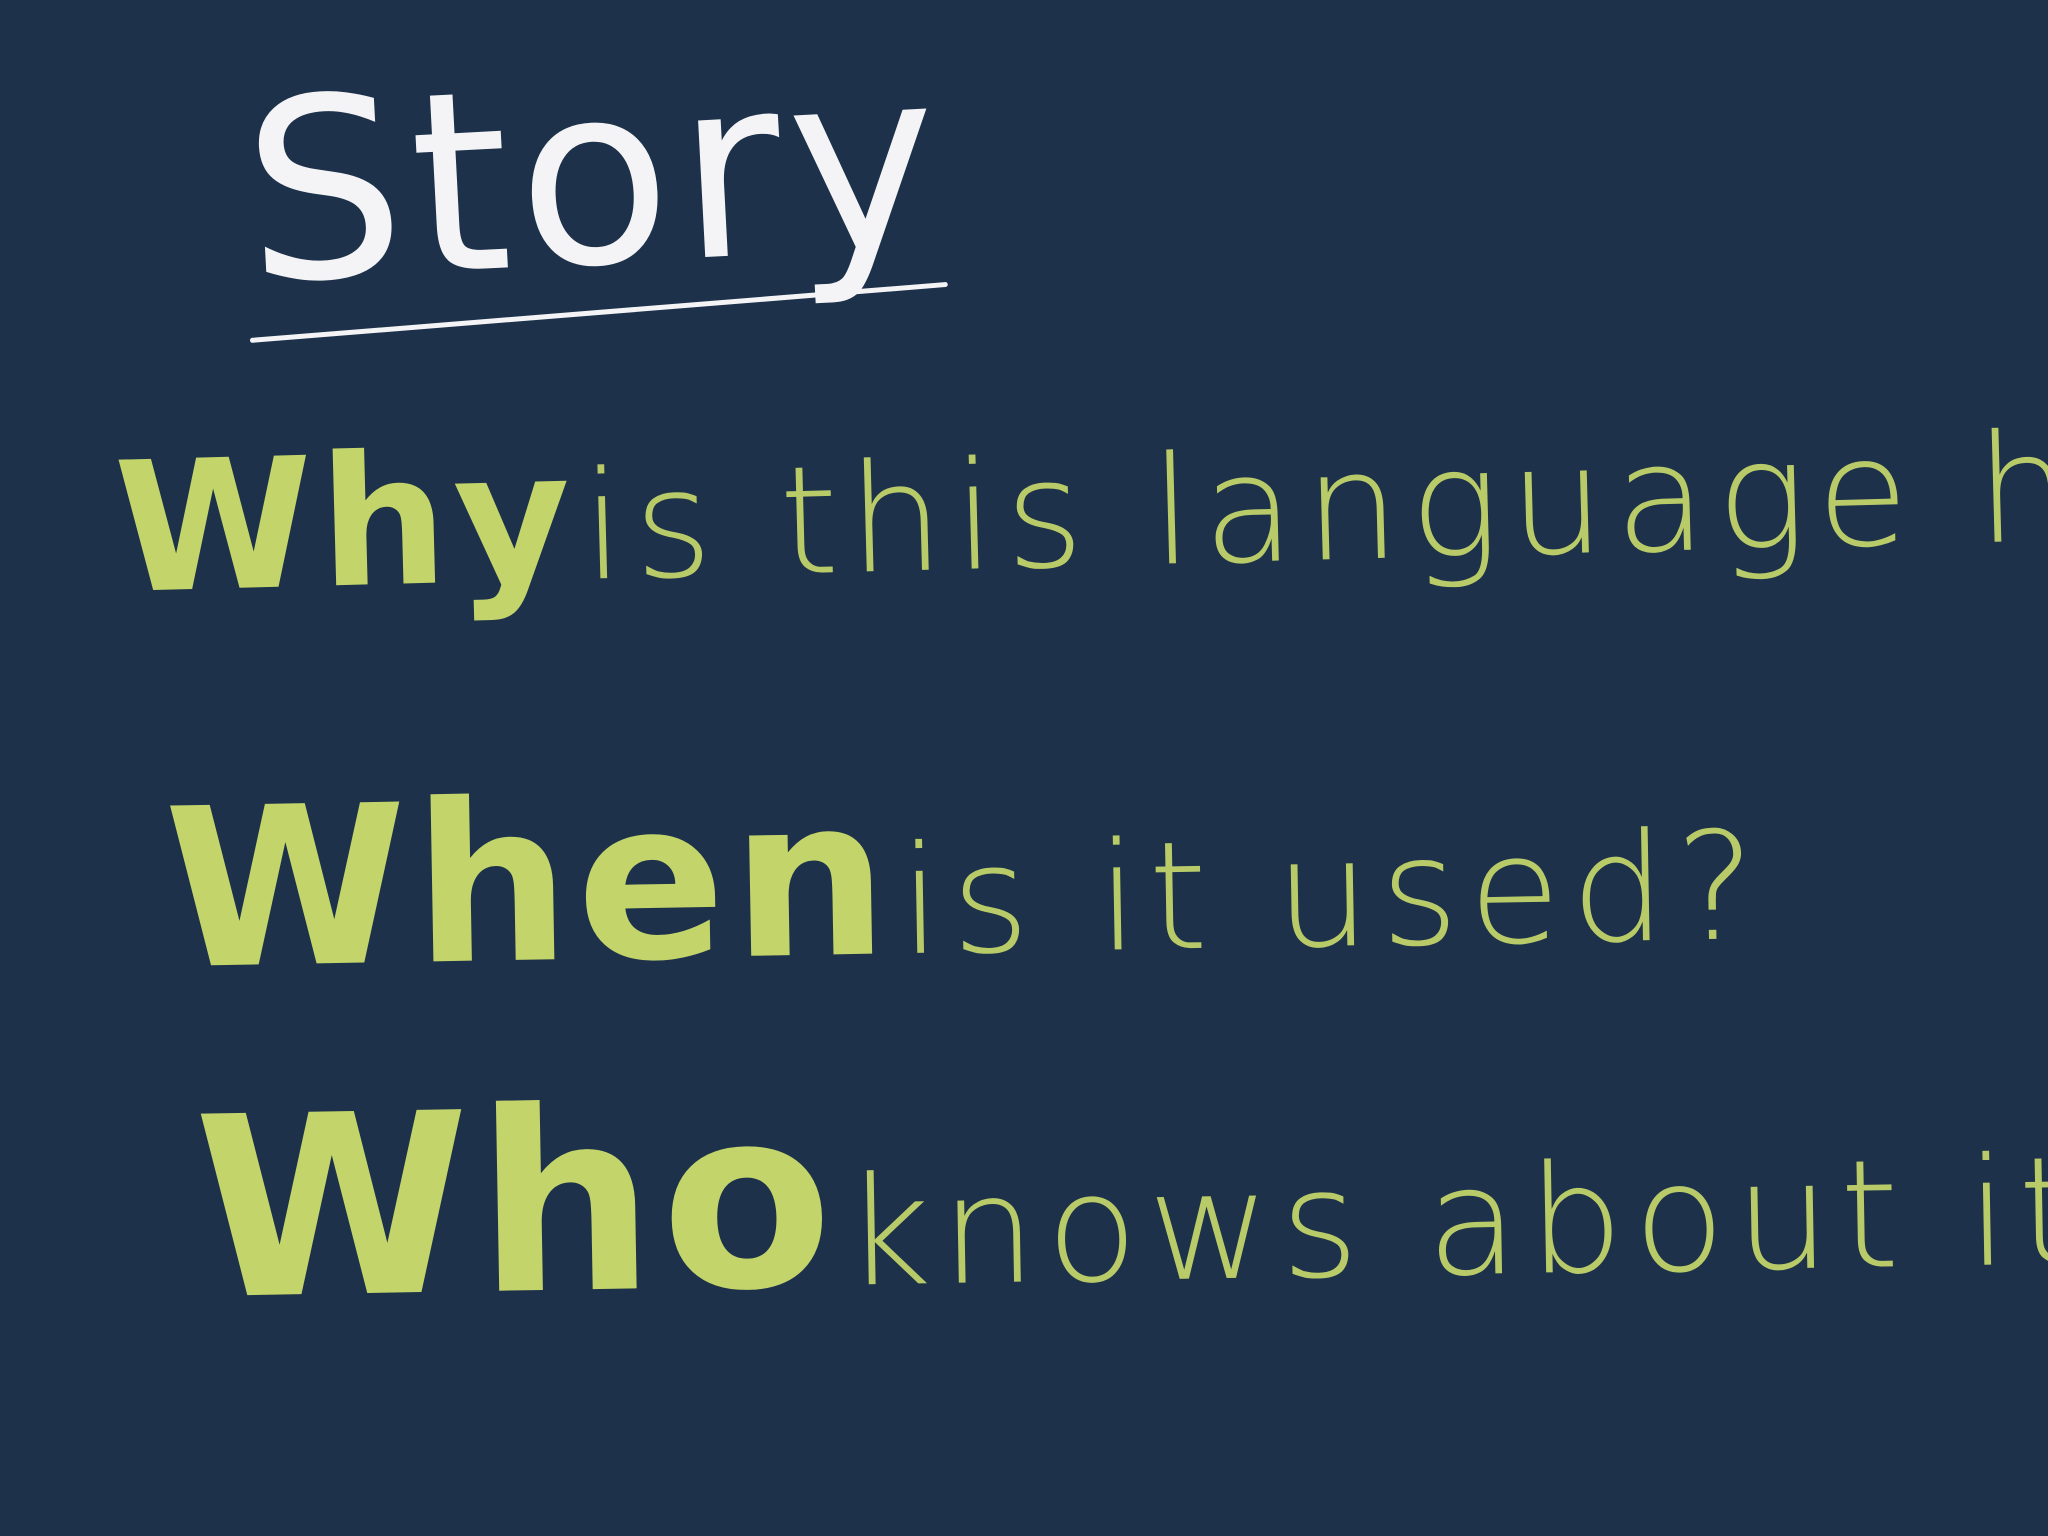 This screenshot has width=2048, height=1536. I want to click on question-word-when: When, so click(529, 883).